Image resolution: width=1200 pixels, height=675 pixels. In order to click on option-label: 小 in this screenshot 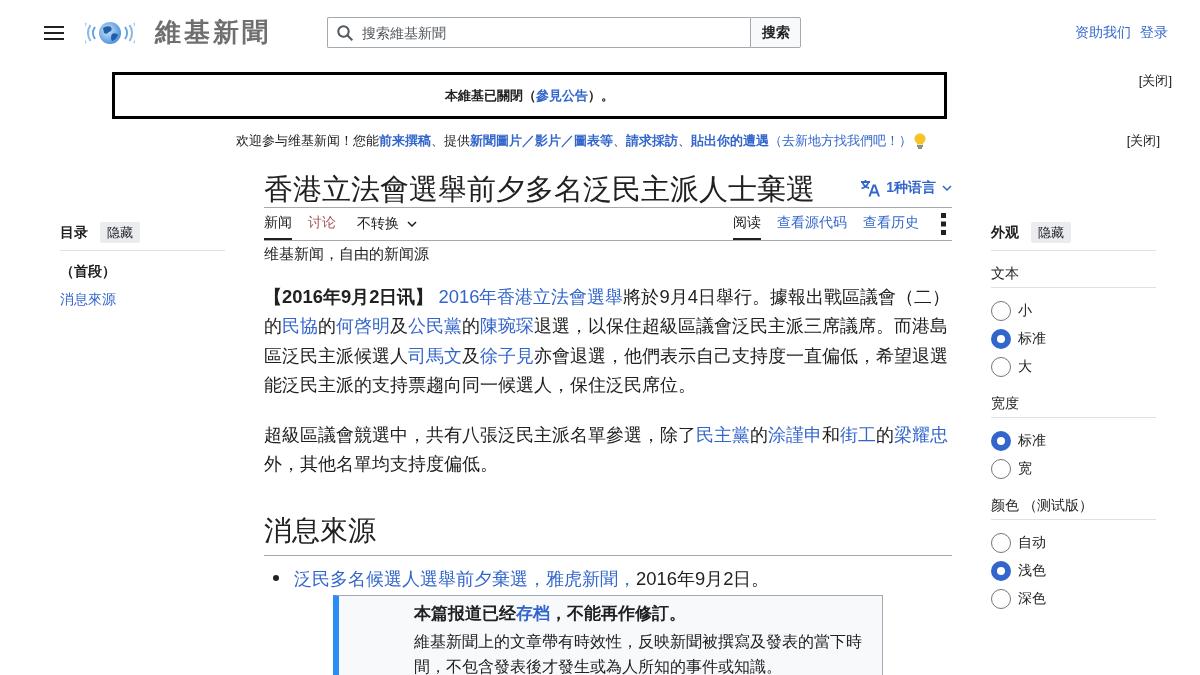, I will do `click(1025, 311)`.